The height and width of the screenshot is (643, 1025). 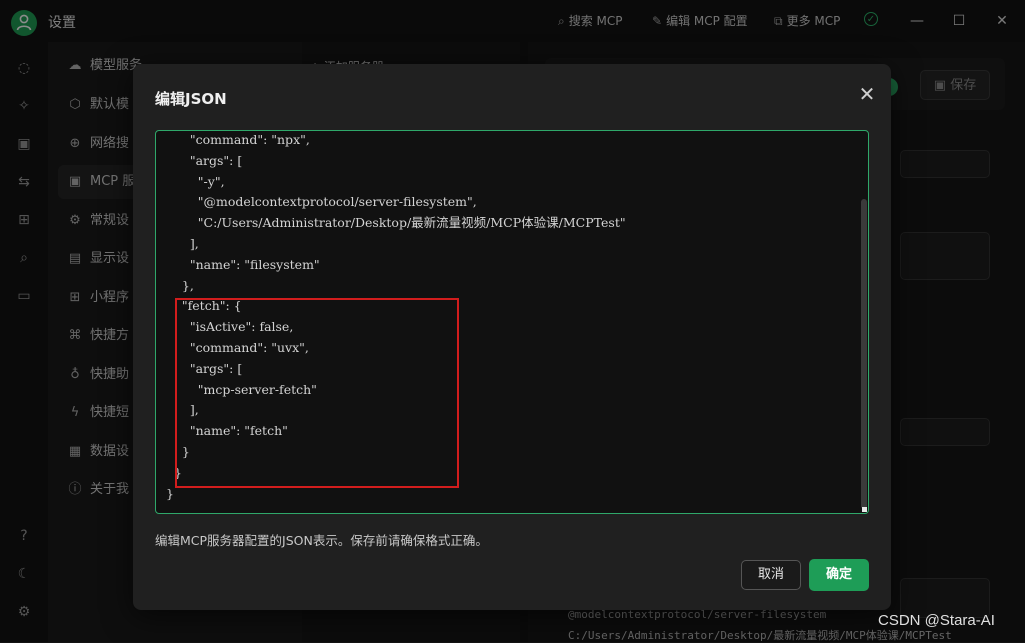 I want to click on code-line: "name": "filesystem", so click(x=243, y=264).